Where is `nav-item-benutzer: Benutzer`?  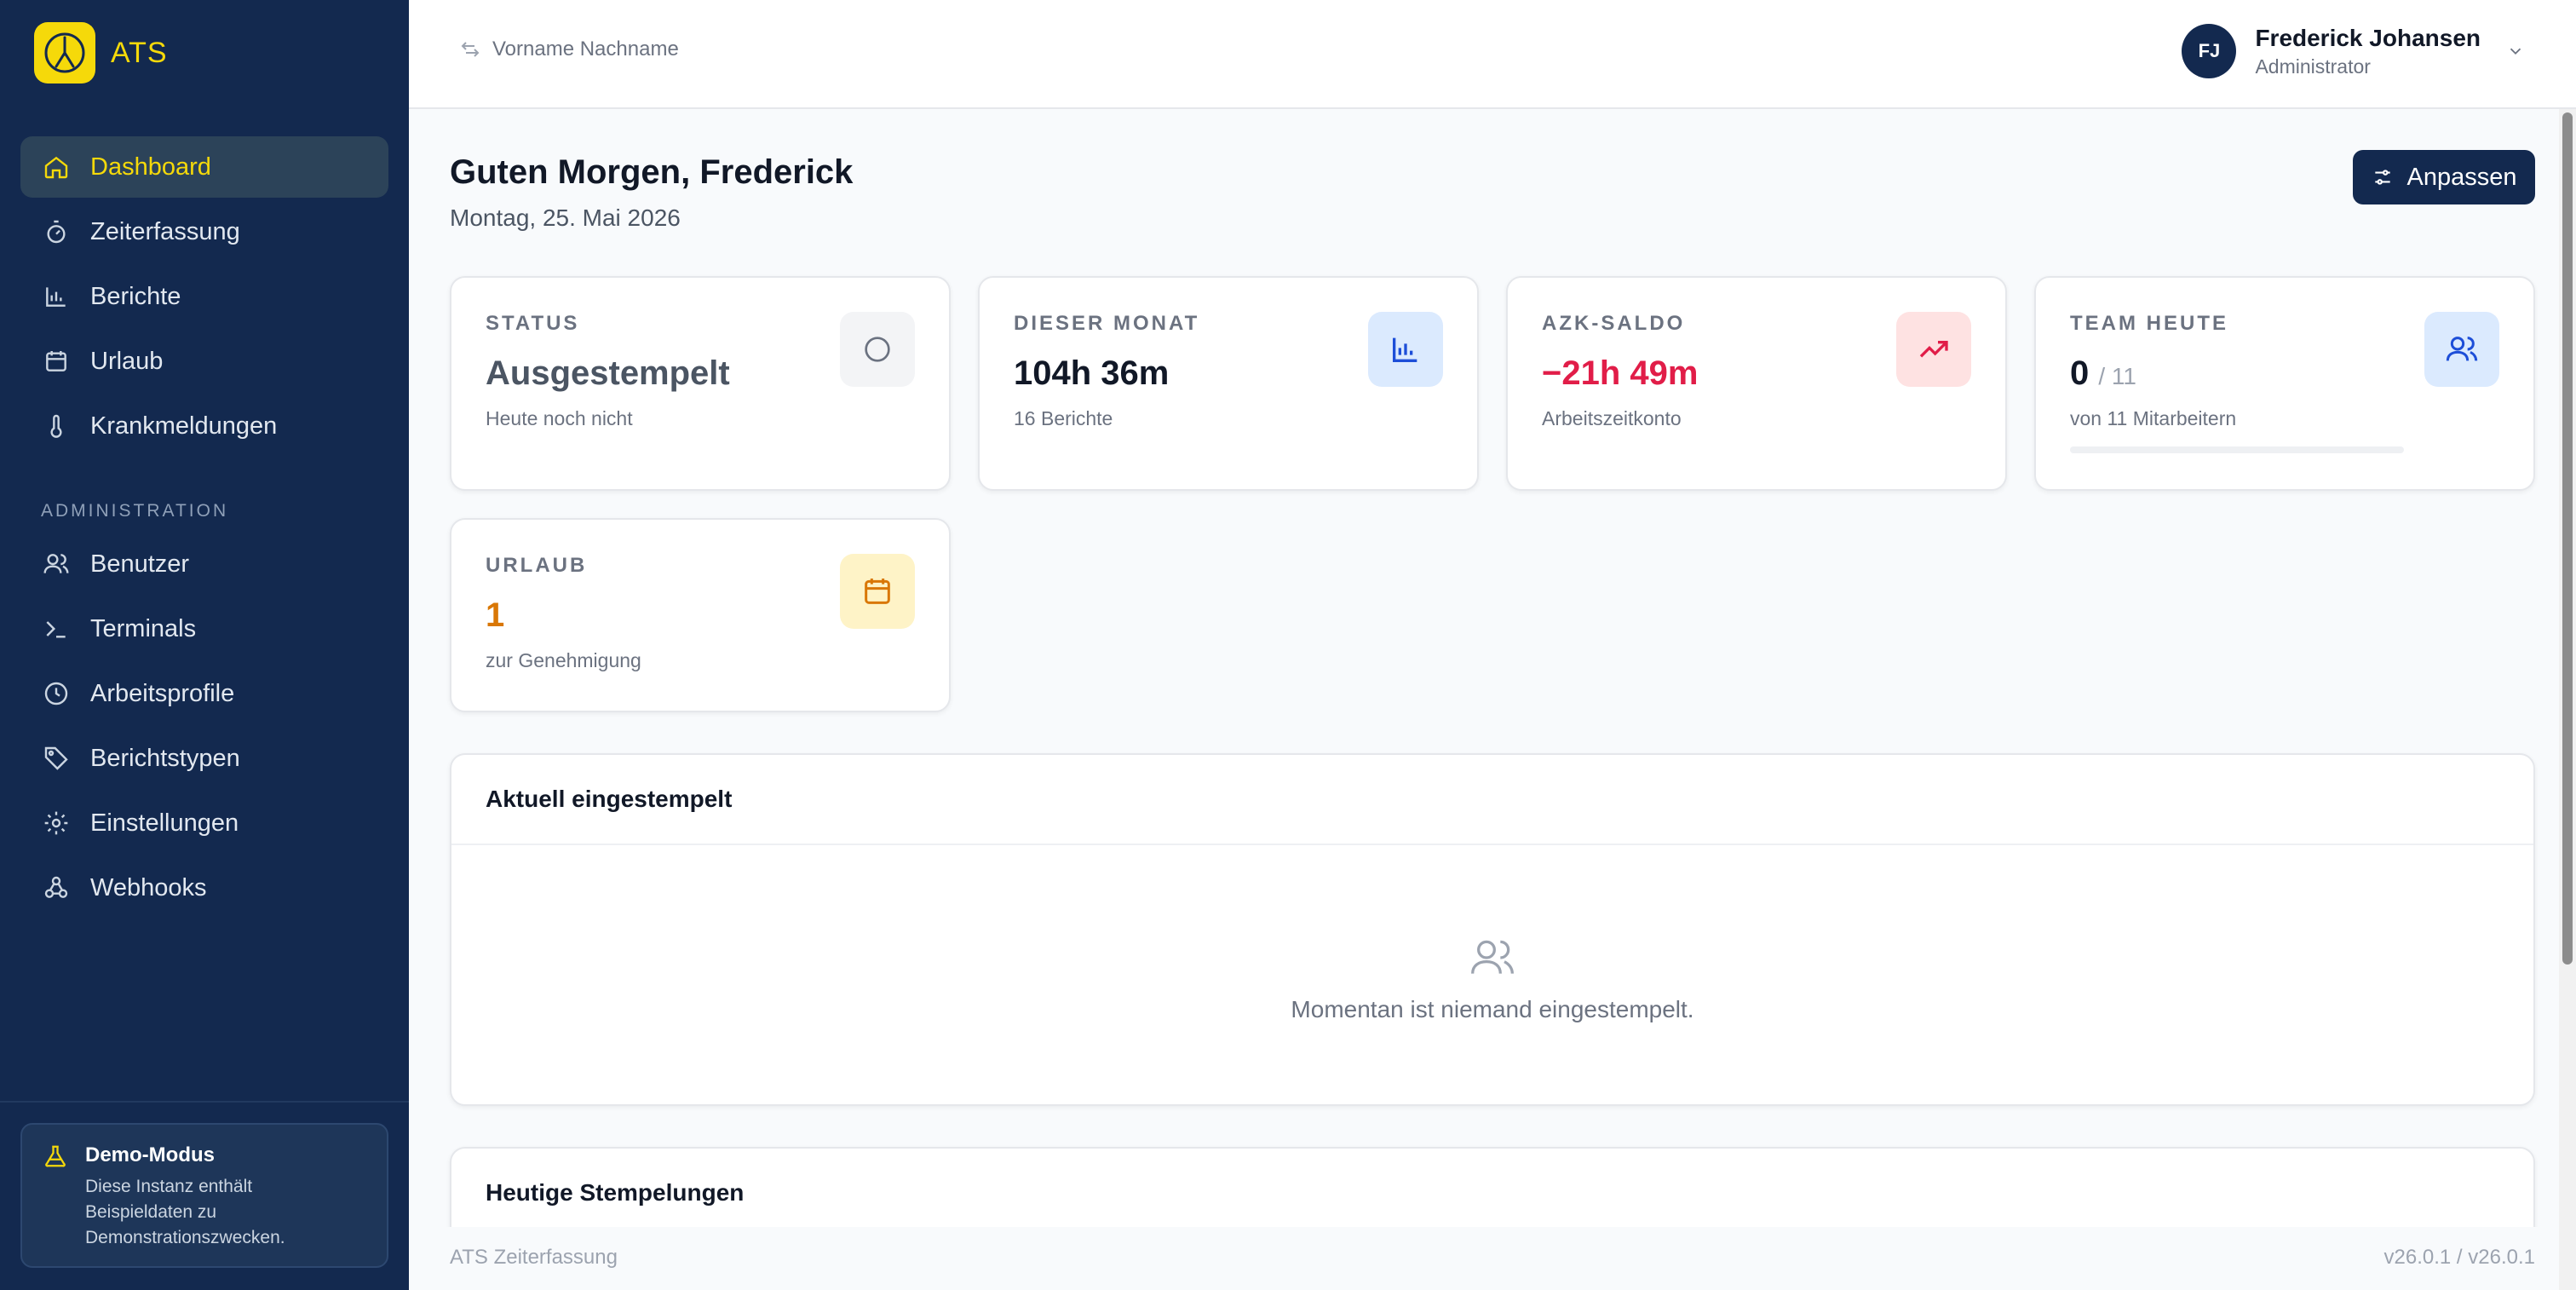
nav-item-benutzer: Benutzer is located at coordinates (204, 564).